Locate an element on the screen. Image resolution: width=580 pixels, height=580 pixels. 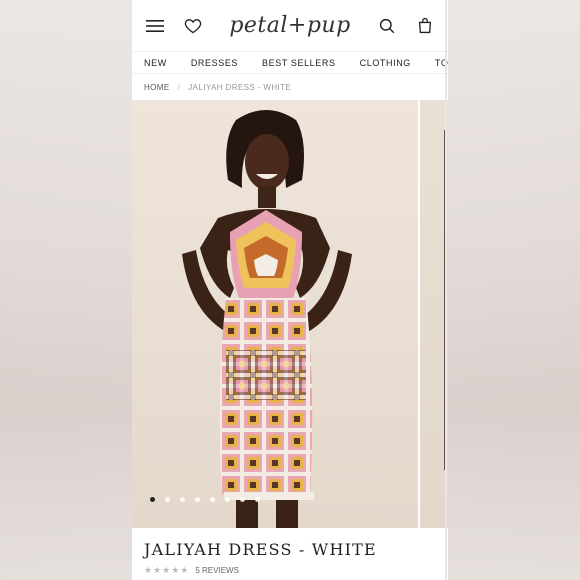
category-nav: NEW DRESSES BEST SELLERS CLOTHING TOPS is located at coordinates (290, 63).